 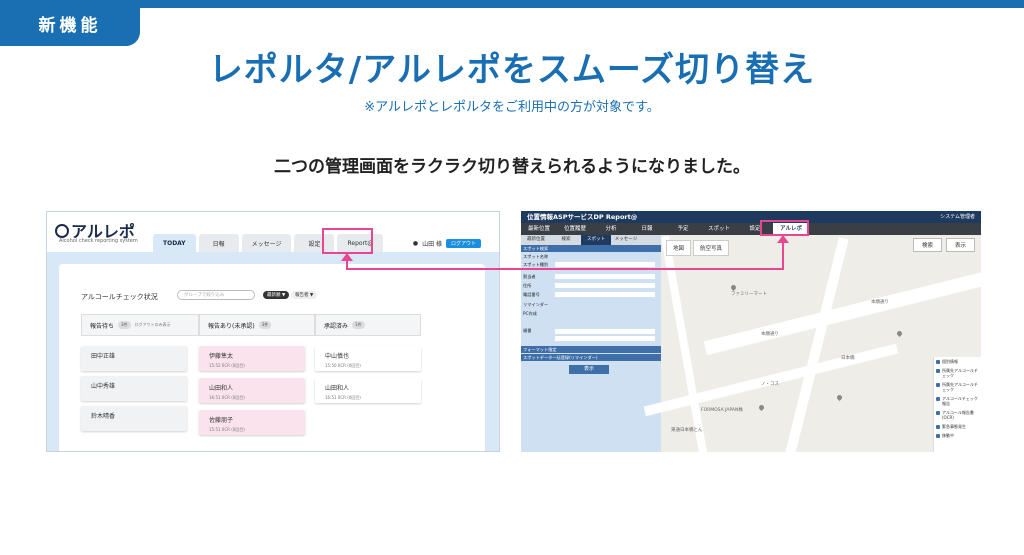 I want to click on subtab-message: メッセージ, so click(x=626, y=240).